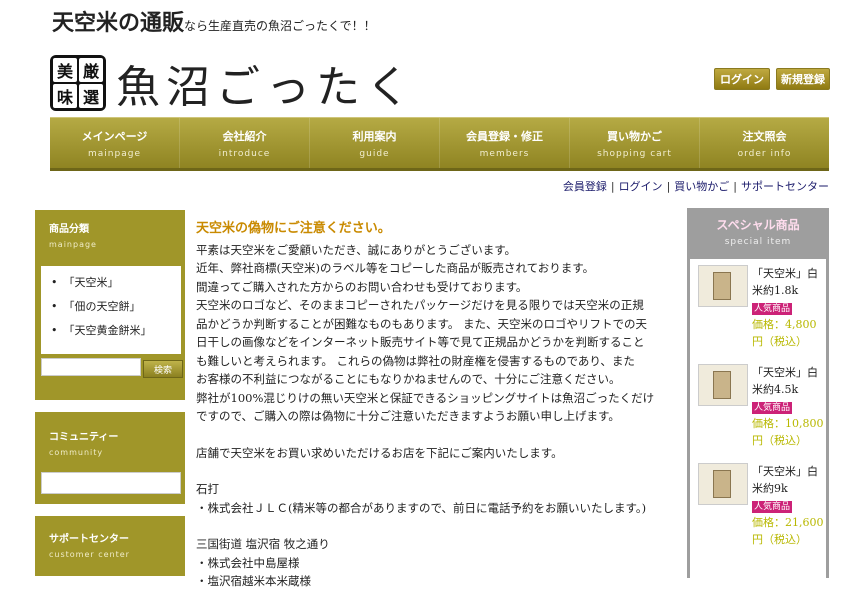 This screenshot has height=591, width=863. Describe the element at coordinates (504, 136) in the screenshot. I see `nav-label: 会員登録・修正` at that location.